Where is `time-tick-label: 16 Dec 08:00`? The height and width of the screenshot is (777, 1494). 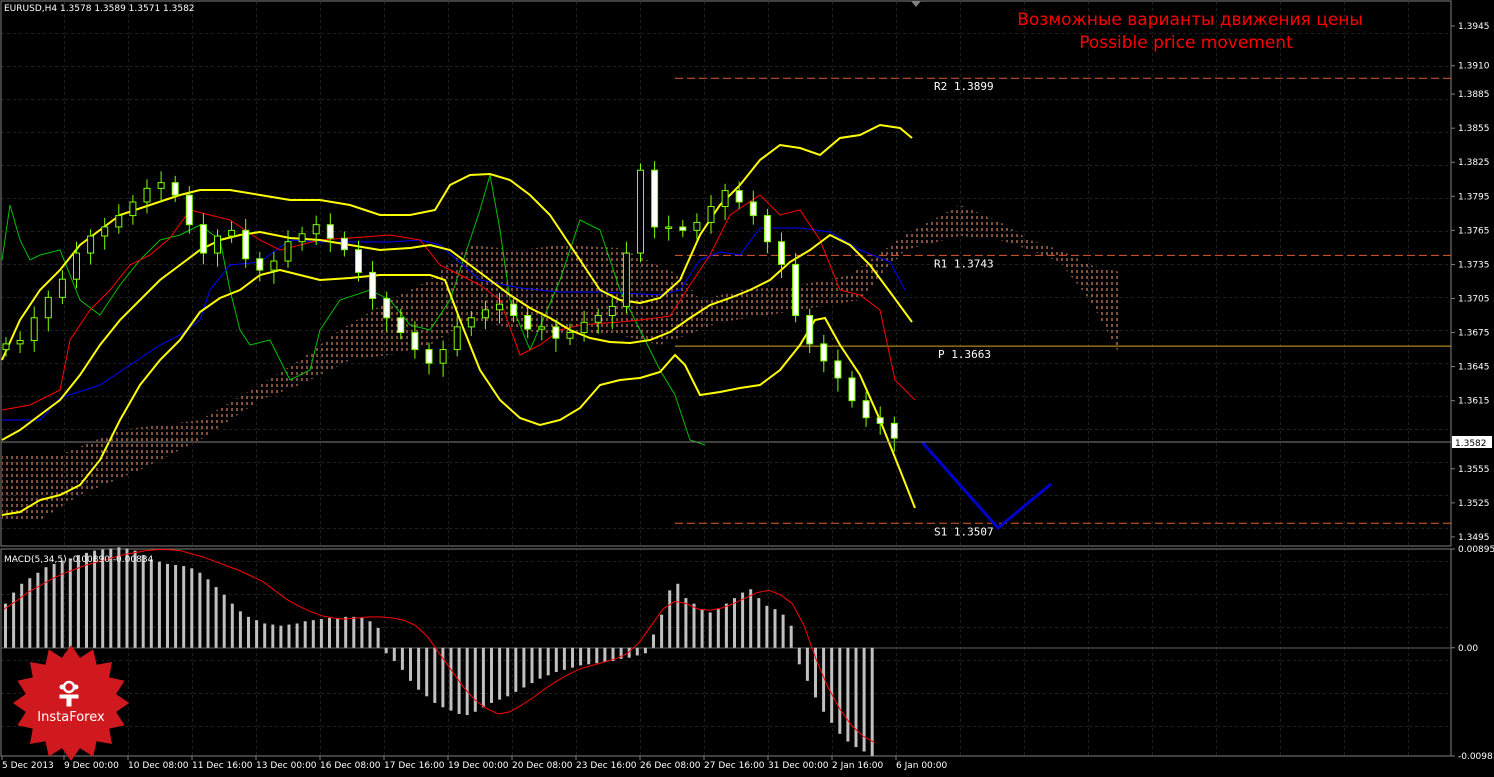
time-tick-label: 16 Dec 08:00 is located at coordinates (350, 766).